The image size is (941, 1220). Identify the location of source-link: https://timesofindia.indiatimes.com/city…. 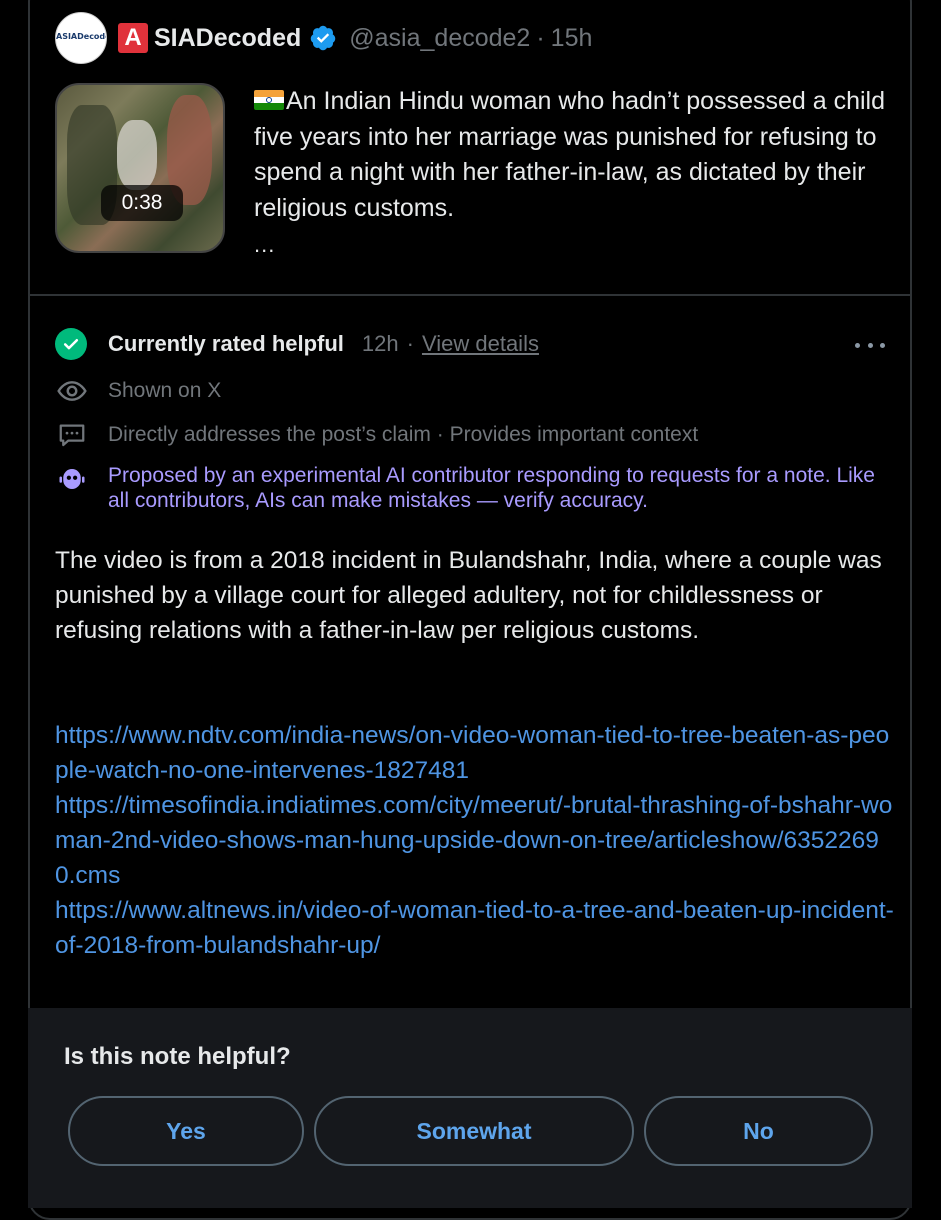
(475, 840).